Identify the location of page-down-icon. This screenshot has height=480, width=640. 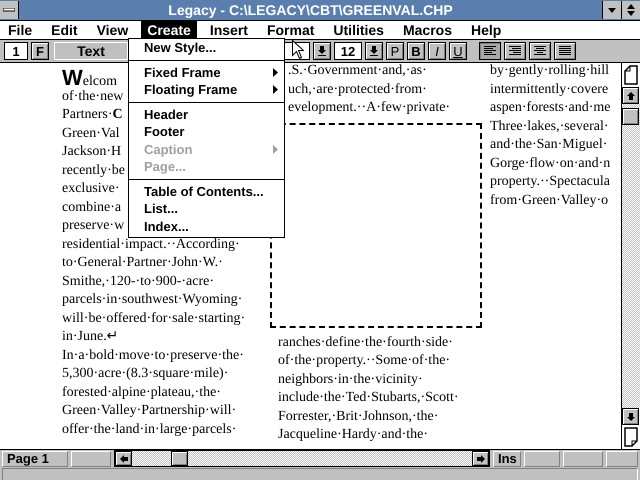
(631, 437).